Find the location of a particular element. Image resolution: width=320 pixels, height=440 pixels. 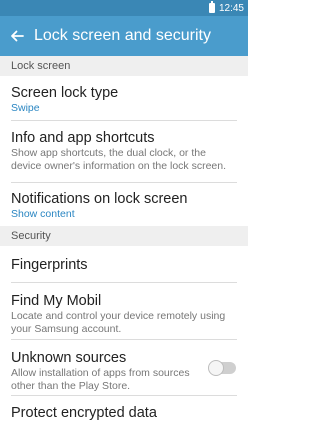

app-bar: Lock screen and security is located at coordinates (124, 36).